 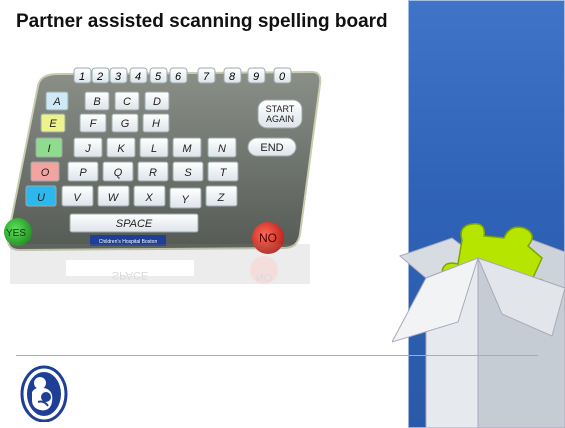 What do you see at coordinates (148, 198) in the screenshot?
I see `key-label: X` at bounding box center [148, 198].